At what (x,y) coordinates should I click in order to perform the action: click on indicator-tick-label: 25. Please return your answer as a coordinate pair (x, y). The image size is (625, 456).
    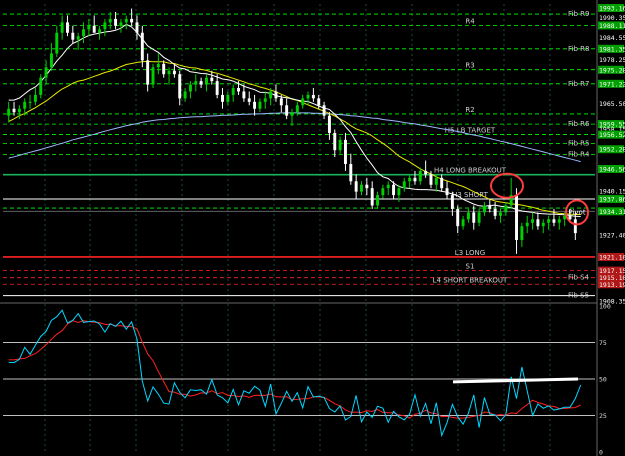
    Looking at the image, I should click on (603, 416).